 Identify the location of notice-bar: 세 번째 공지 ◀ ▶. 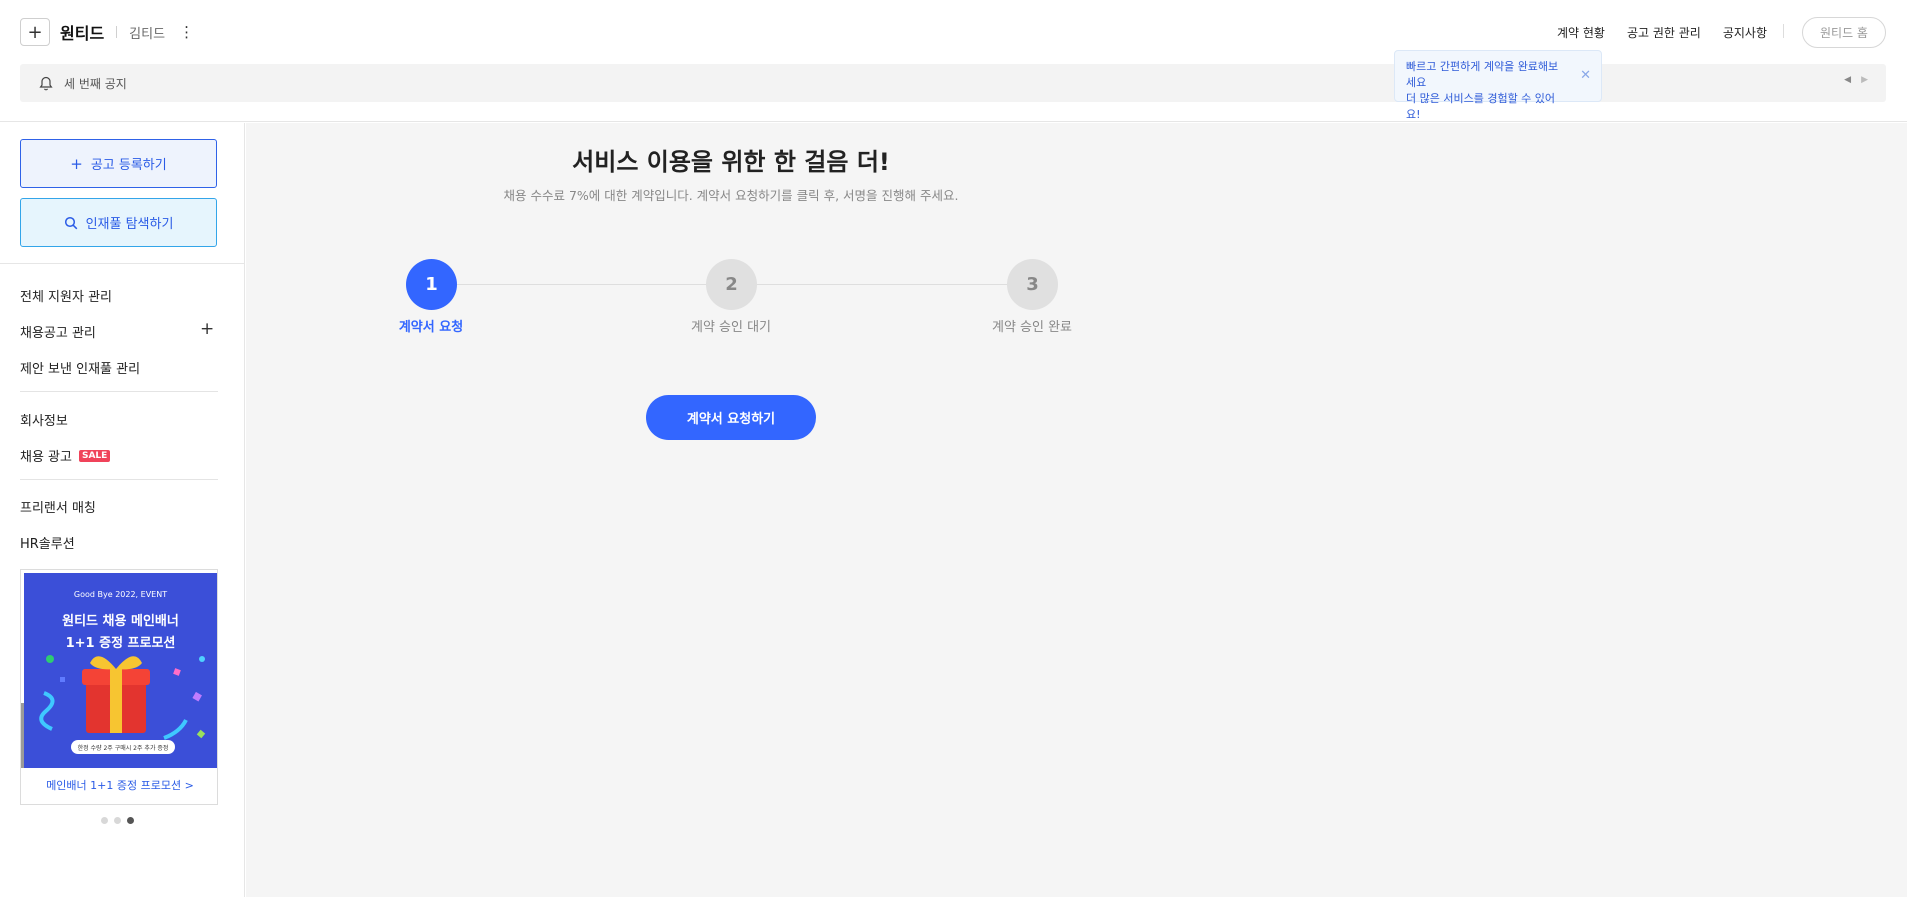
(953, 83).